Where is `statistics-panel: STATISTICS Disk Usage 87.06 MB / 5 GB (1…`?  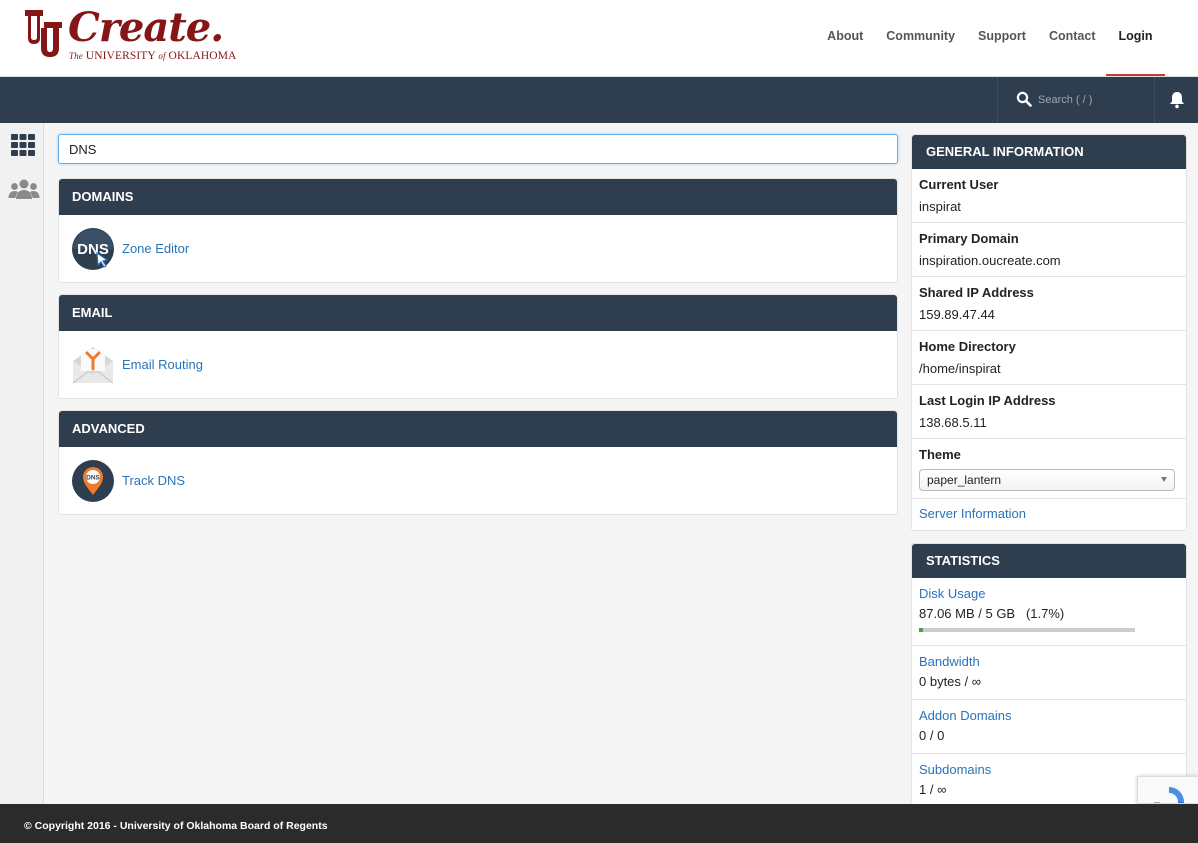 statistics-panel: STATISTICS Disk Usage 87.06 MB / 5 GB (1… is located at coordinates (1049, 673).